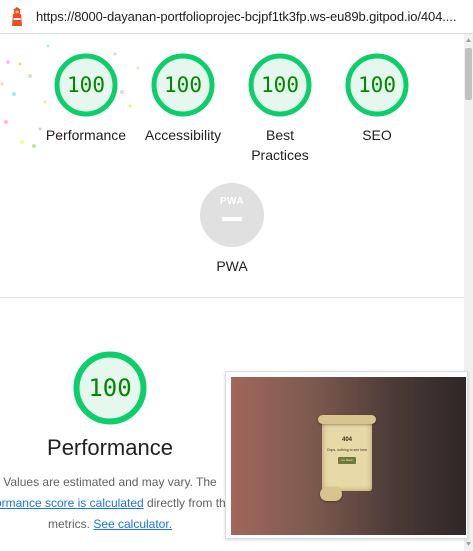 The height and width of the screenshot is (551, 473). I want to click on best-practices-gauge: 100 Best Practices, so click(280, 109).